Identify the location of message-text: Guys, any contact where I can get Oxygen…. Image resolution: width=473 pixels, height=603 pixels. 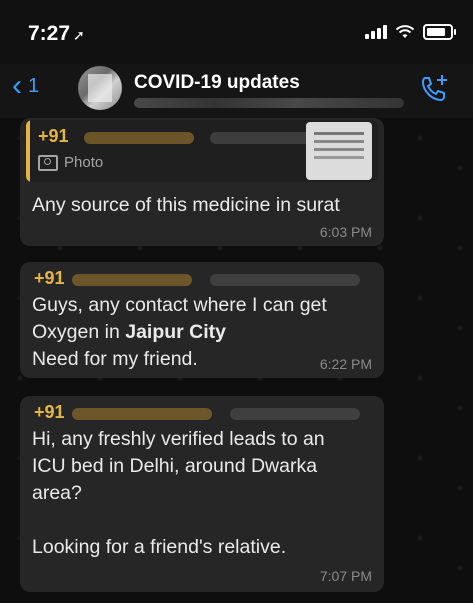
(179, 332).